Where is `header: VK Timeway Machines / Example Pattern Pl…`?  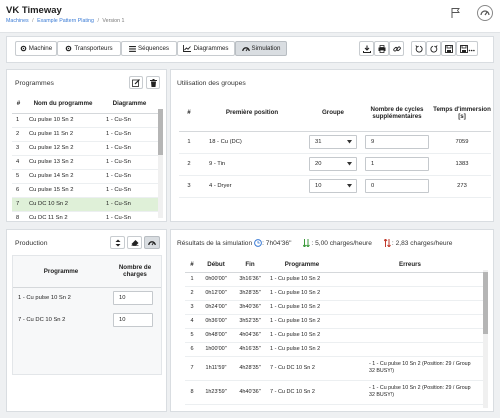 header: VK Timeway Machines / Example Pattern Pl… is located at coordinates (250, 16).